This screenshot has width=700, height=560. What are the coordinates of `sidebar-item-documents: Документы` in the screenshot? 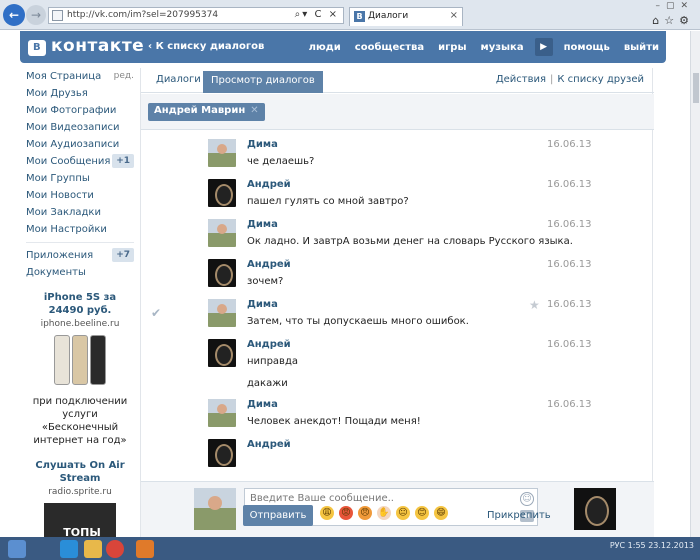 It's located at (80, 272).